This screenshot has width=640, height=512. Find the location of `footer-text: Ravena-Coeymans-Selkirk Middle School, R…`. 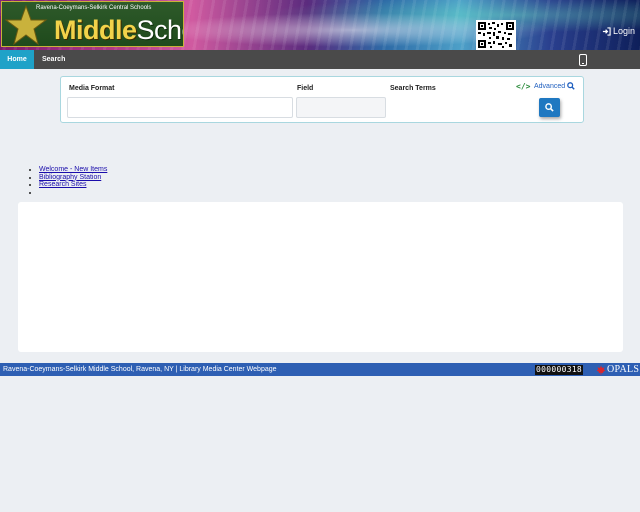

footer-text: Ravena-Coeymans-Selkirk Middle School, R… is located at coordinates (140, 369).